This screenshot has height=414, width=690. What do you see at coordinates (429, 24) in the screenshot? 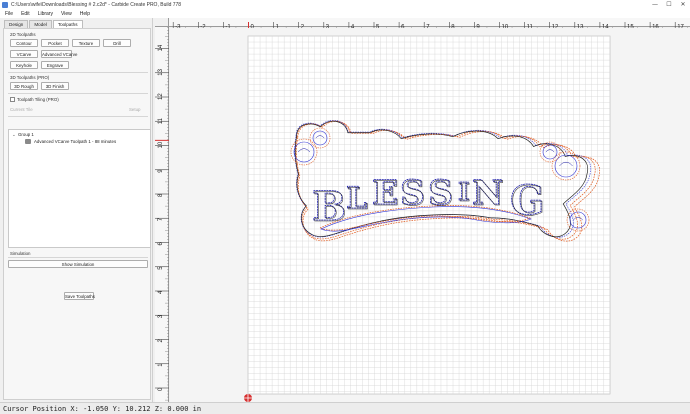
I see `horizontal-ruler: -3-2-10123456789101112131415161718` at bounding box center [429, 24].